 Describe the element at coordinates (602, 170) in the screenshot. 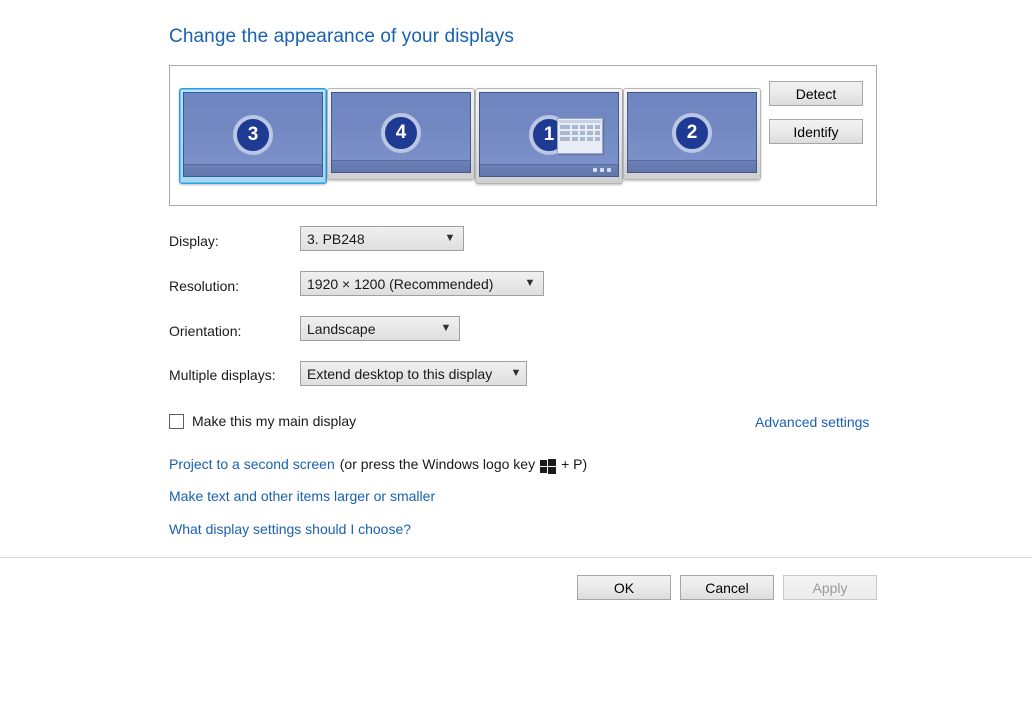

I see `taskbar-tray-dots-icon` at that location.